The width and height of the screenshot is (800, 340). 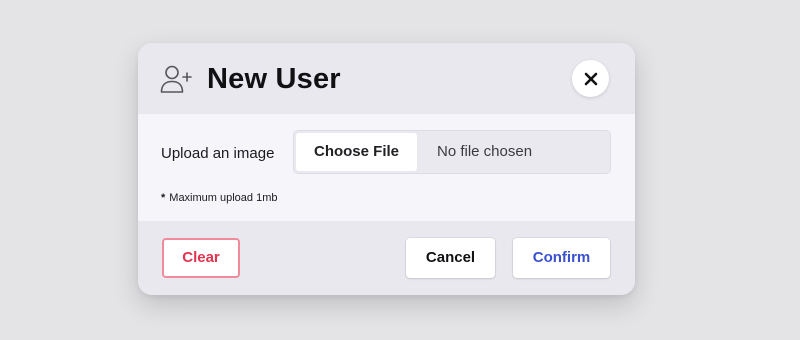 What do you see at coordinates (450, 258) in the screenshot?
I see `cancel-button: Cancel` at bounding box center [450, 258].